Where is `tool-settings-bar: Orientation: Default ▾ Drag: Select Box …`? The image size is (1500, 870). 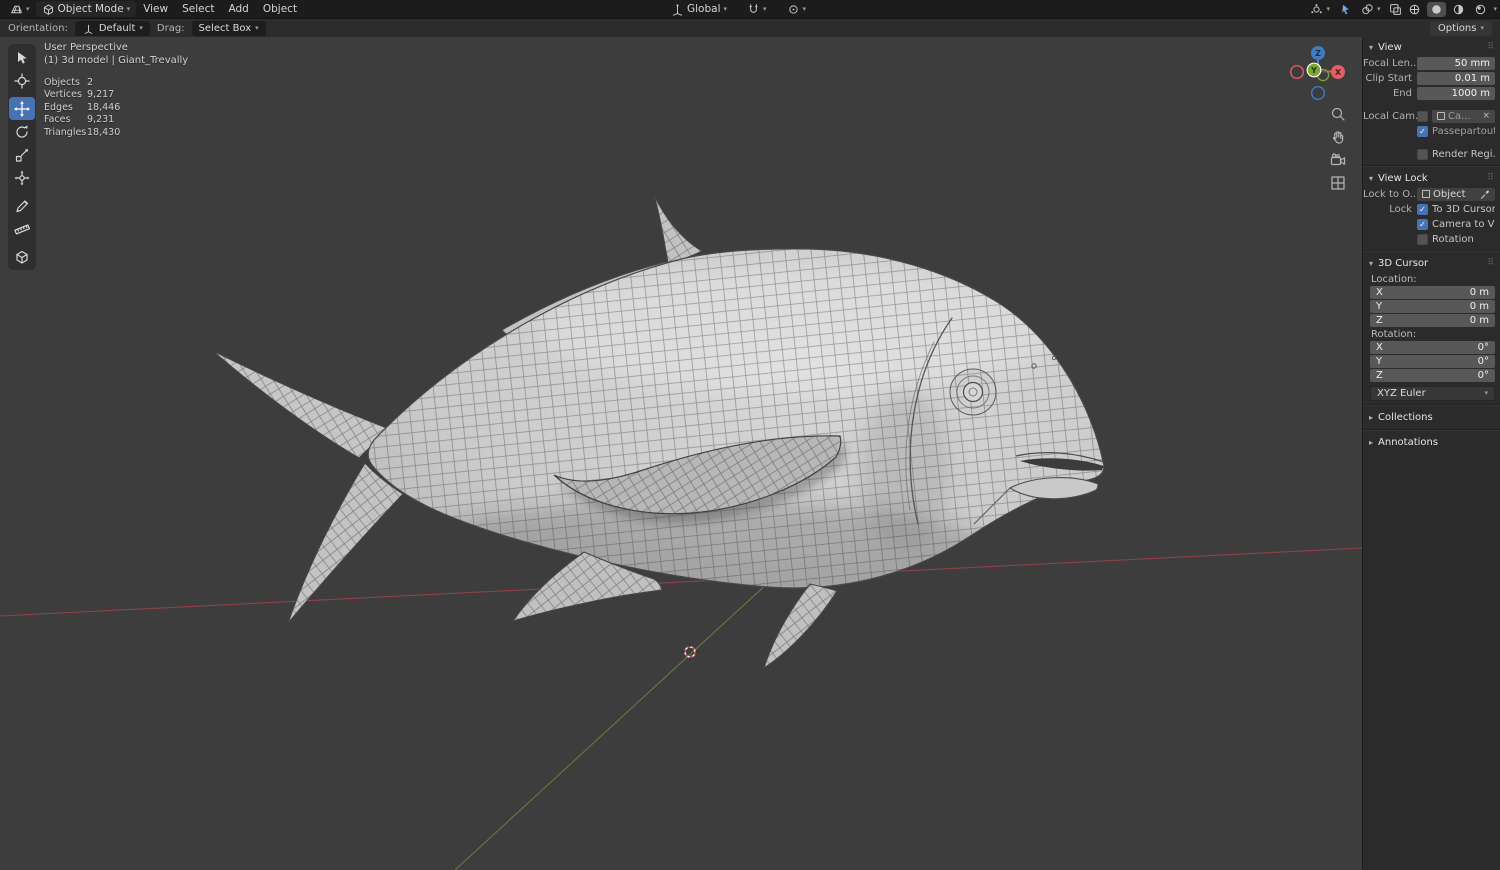
tool-settings-bar: Orientation: Default ▾ Drag: Select Box … is located at coordinates (750, 27).